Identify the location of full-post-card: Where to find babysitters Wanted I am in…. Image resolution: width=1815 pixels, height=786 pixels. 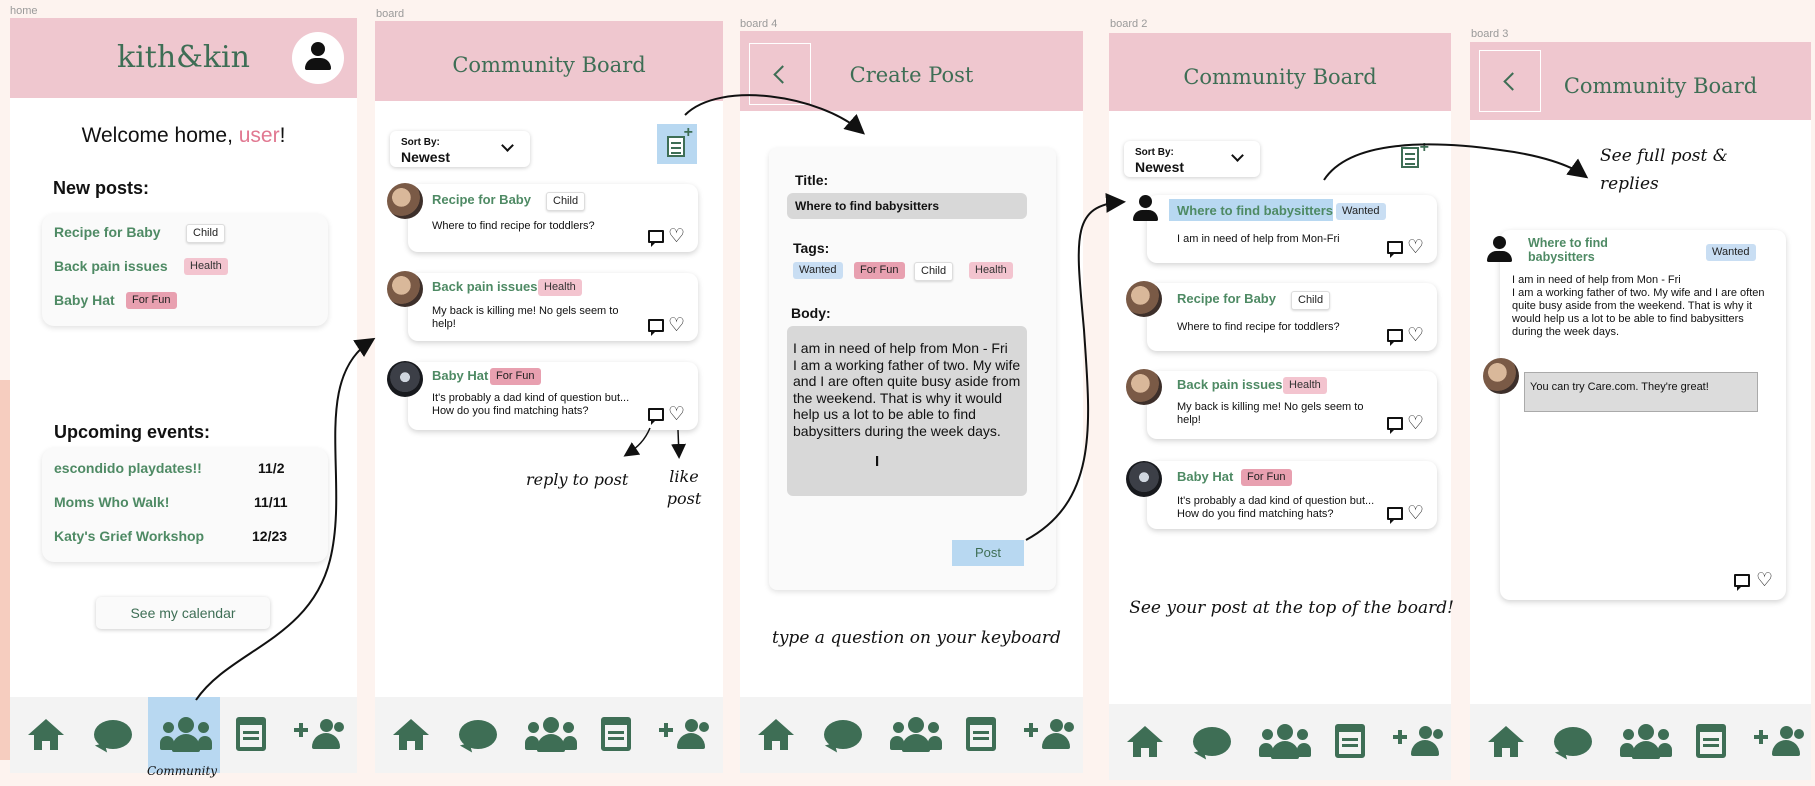
(1643, 415).